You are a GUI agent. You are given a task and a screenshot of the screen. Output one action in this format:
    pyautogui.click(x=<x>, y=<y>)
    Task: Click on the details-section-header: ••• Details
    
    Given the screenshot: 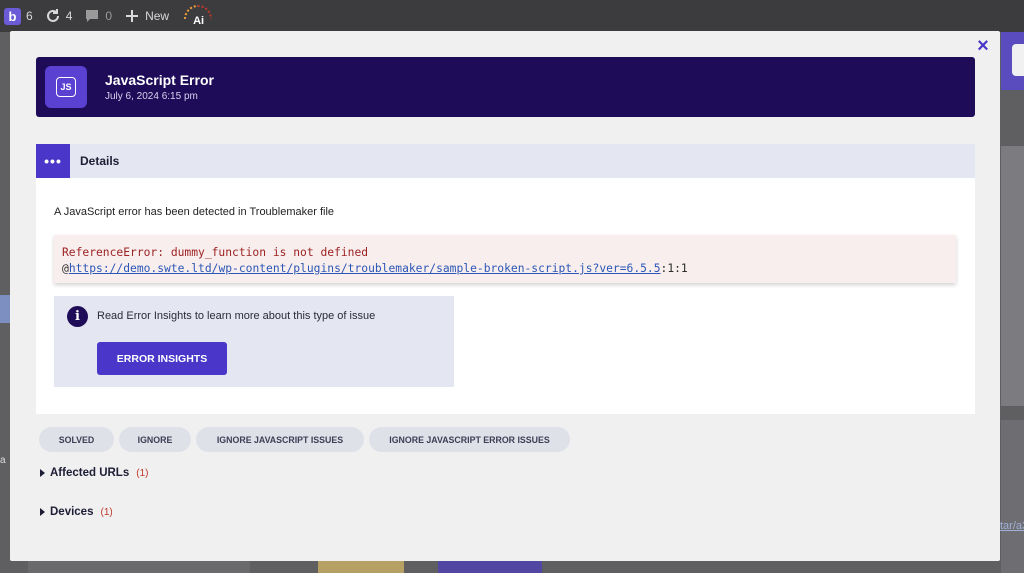 What is the action you would take?
    pyautogui.click(x=505, y=161)
    